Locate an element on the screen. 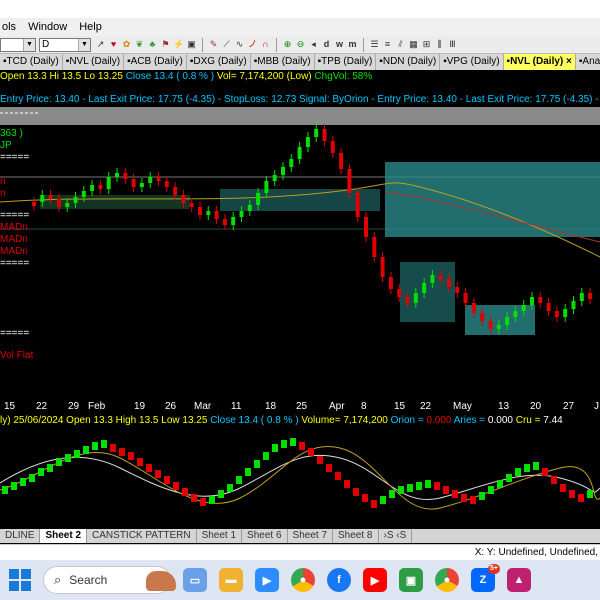 This screenshot has width=600, height=600. zoom-icon: ▶ is located at coordinates (267, 580).